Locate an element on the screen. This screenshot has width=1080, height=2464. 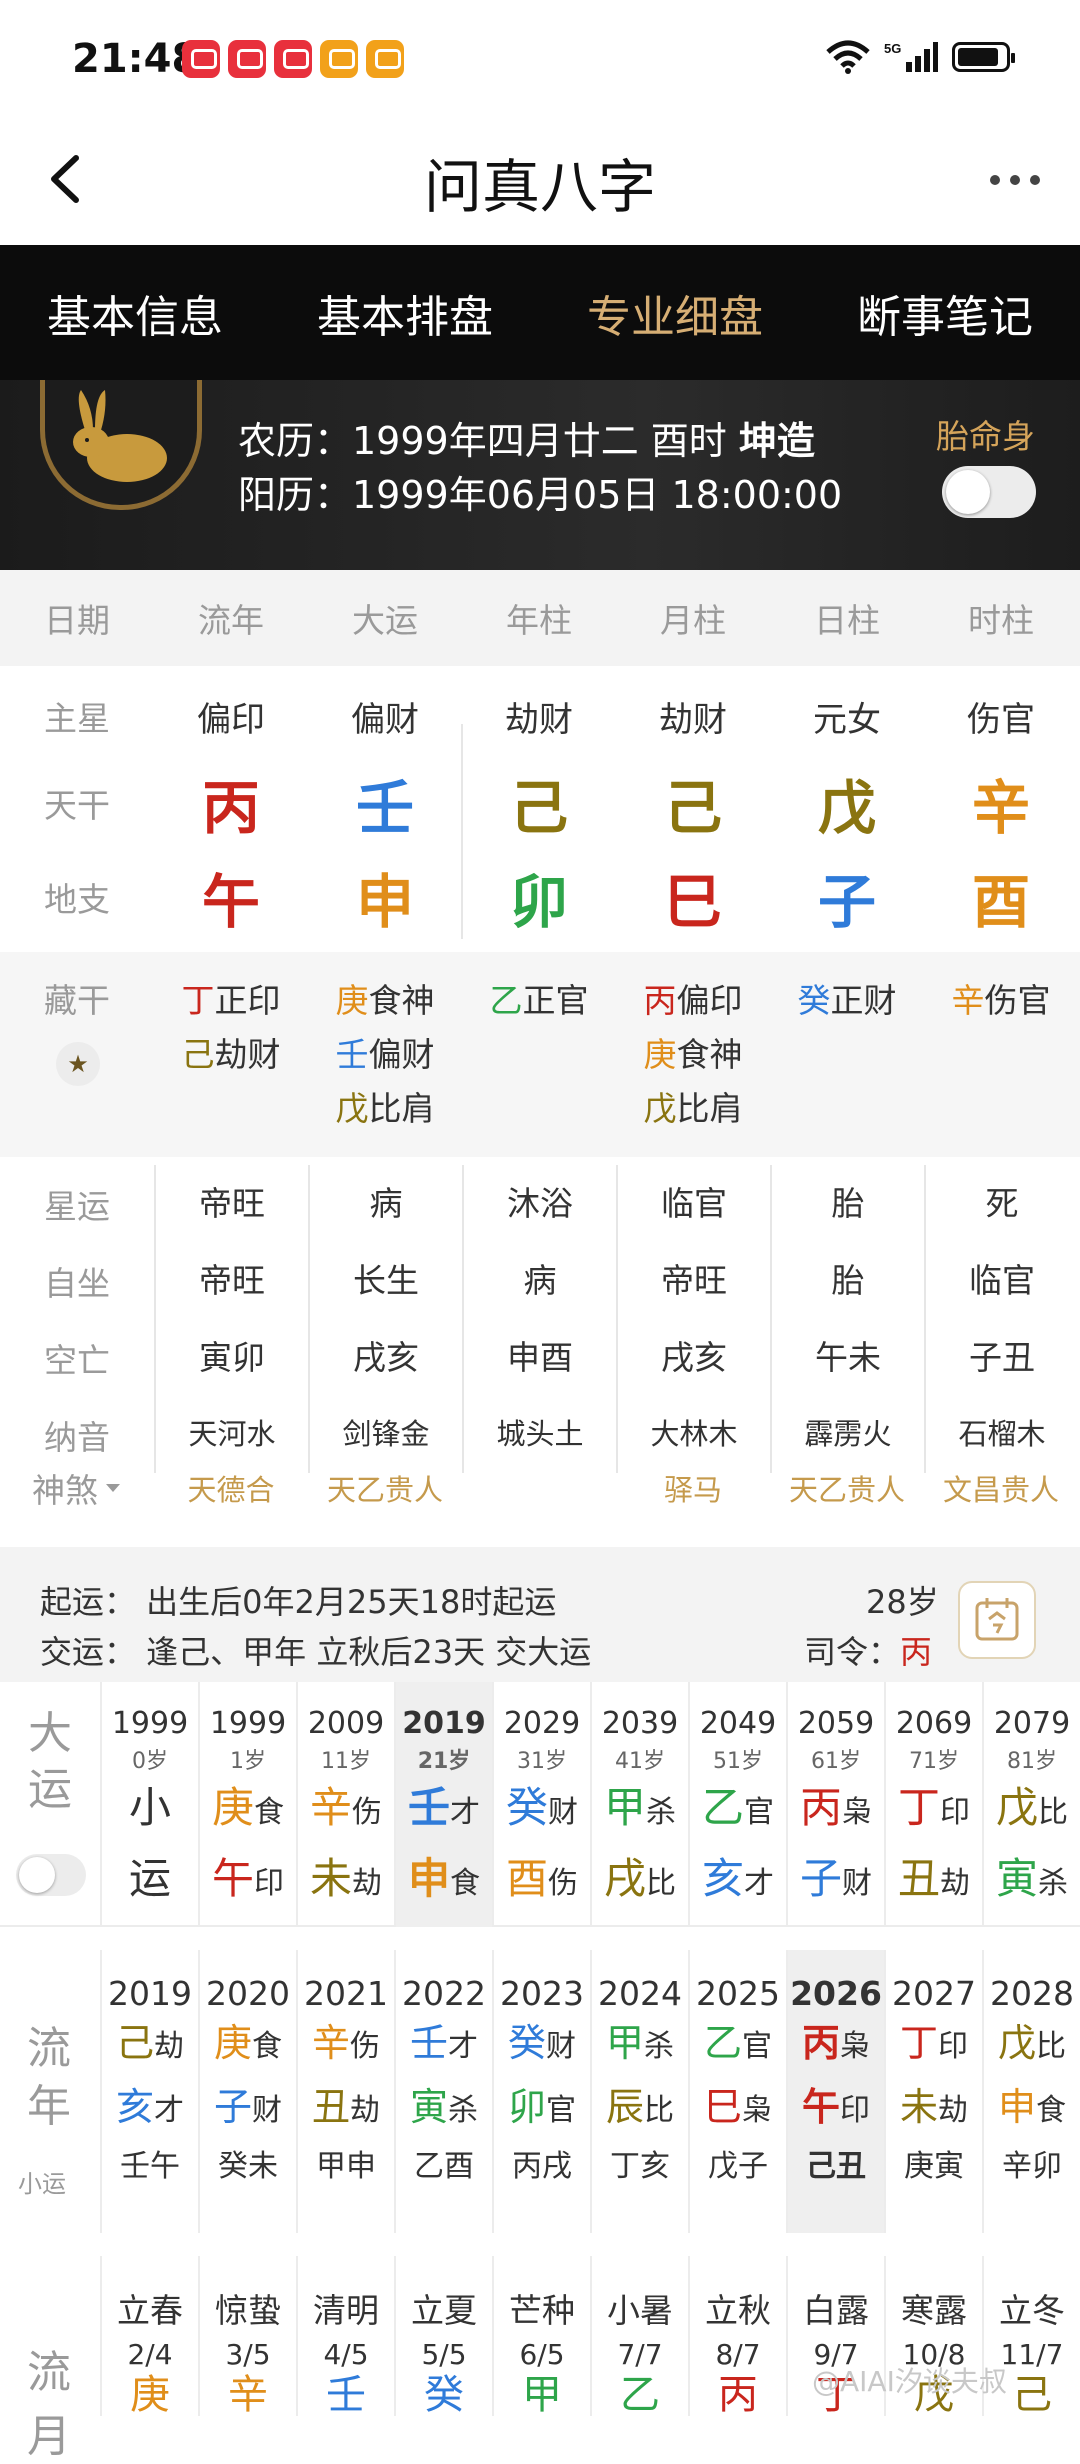
liuyue-column: 立春 2/4 庚 is located at coordinates (149, 2337).